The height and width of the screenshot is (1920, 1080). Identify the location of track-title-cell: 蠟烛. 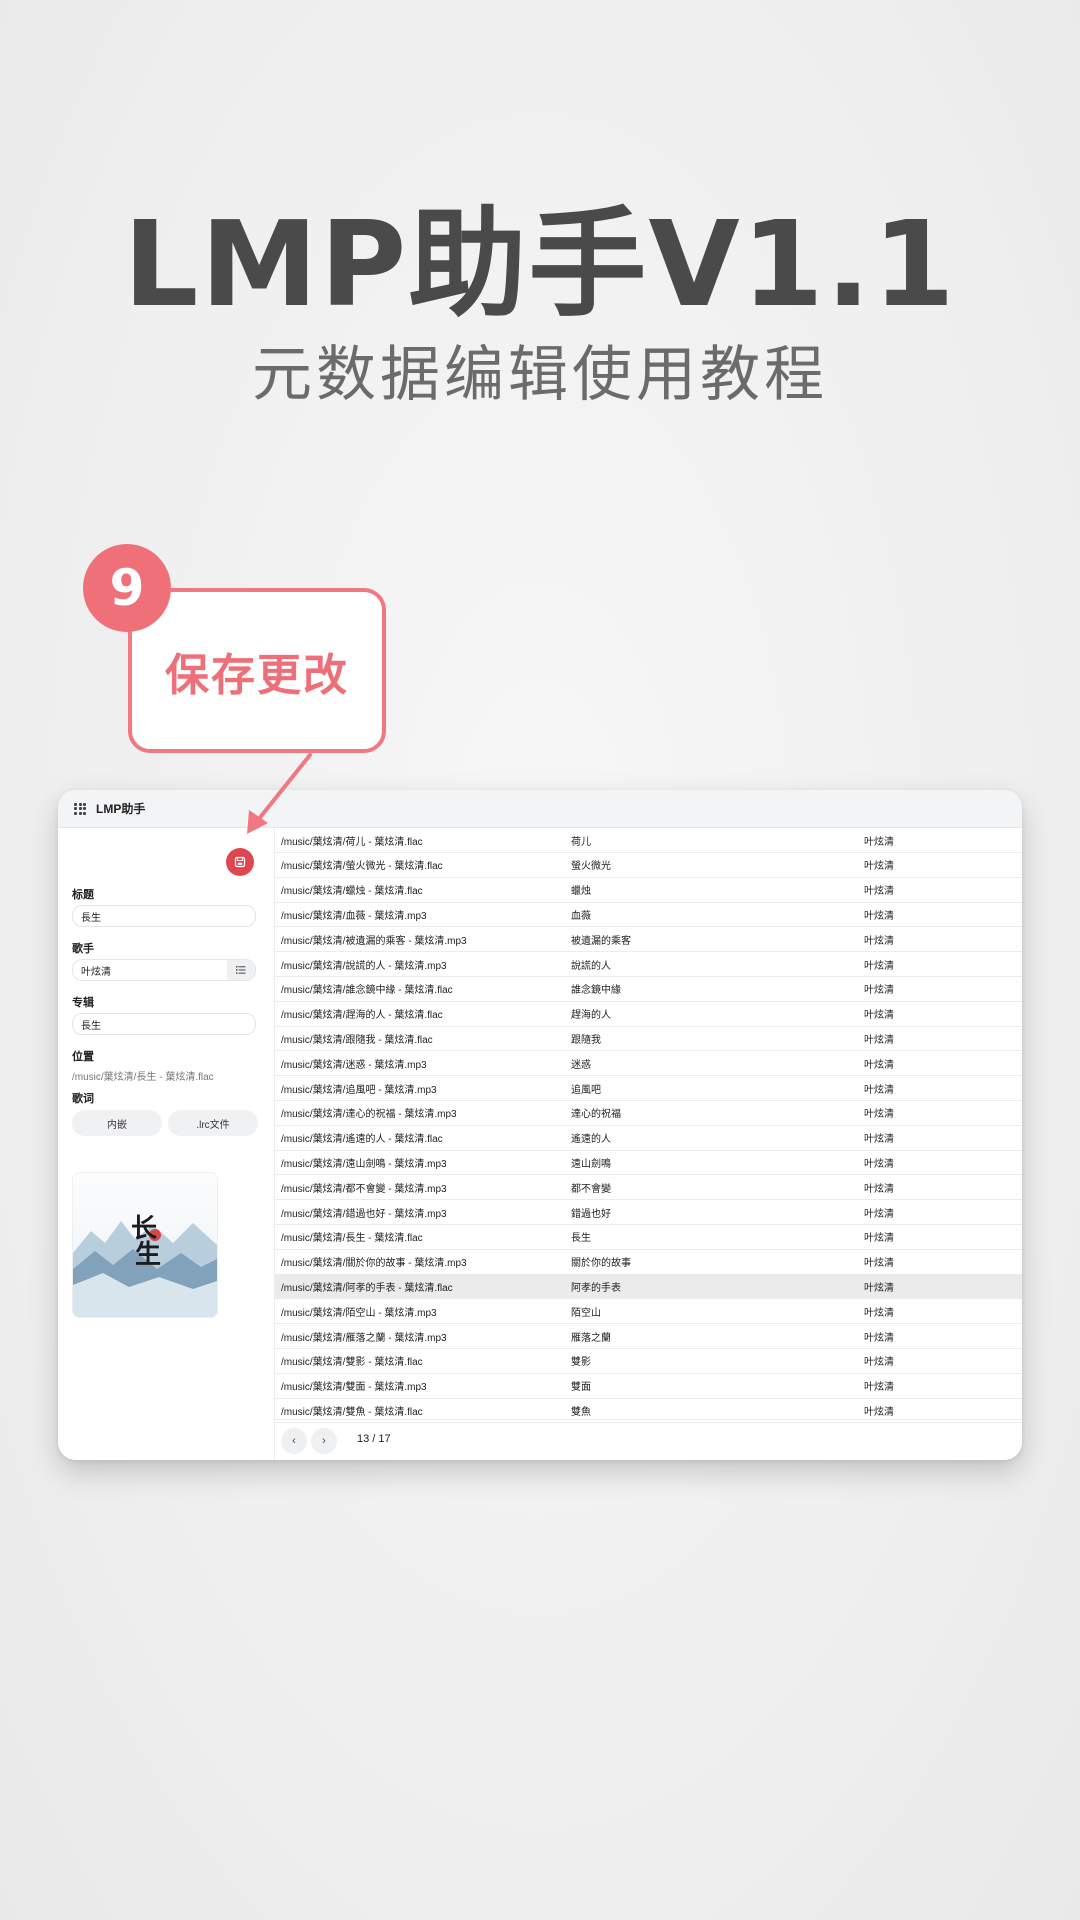
(581, 892).